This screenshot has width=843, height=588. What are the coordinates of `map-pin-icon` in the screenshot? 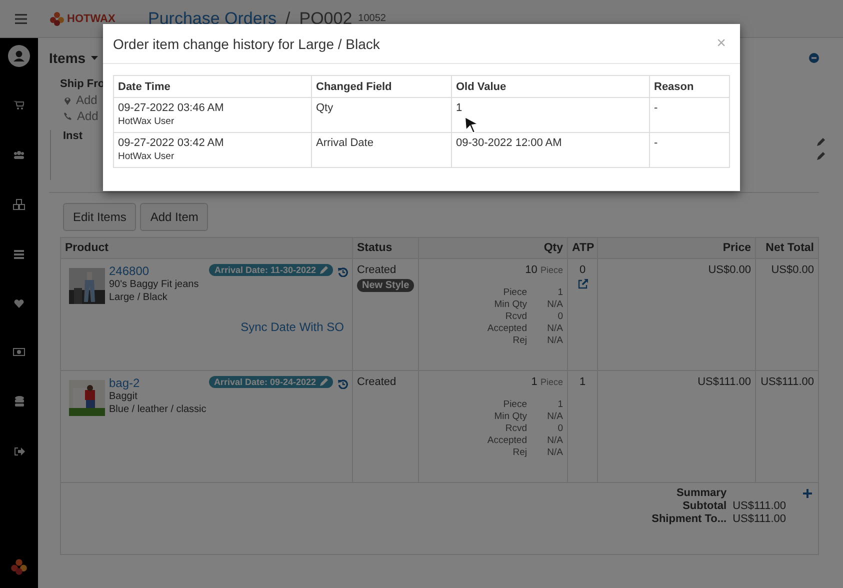 It's located at (67, 100).